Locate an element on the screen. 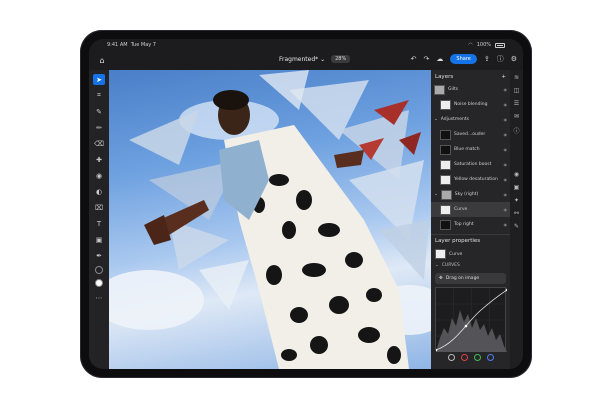  drag-on-image-label: Drag on image is located at coordinates (462, 278).